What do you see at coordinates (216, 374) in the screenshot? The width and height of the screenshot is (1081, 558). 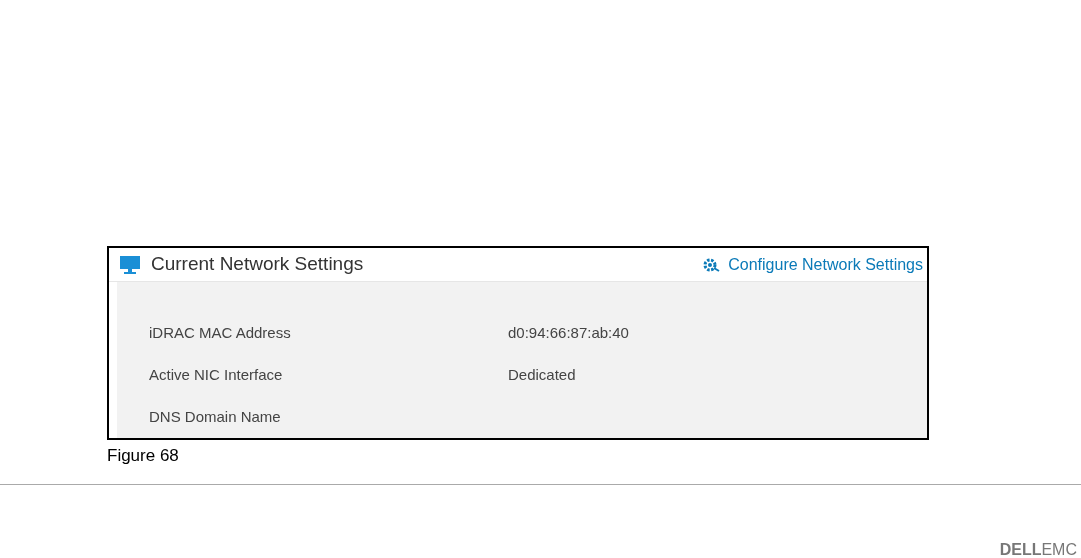 I see `field-label: Active NIC Interface` at bounding box center [216, 374].